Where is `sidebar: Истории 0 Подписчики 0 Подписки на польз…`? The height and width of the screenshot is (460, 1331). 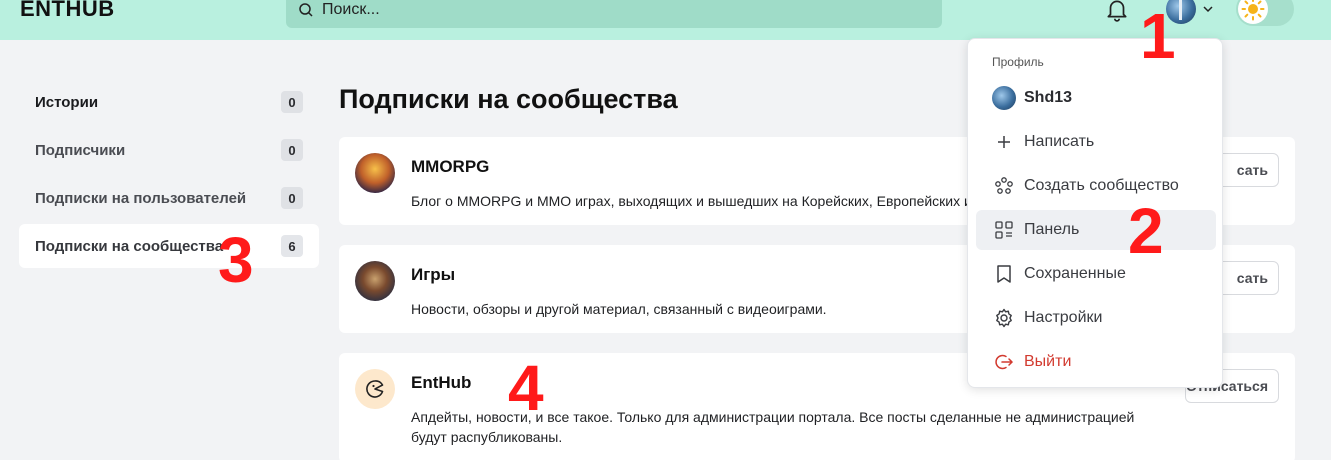
sidebar: Истории 0 Подписчики 0 Подписки на польз… is located at coordinates (169, 176).